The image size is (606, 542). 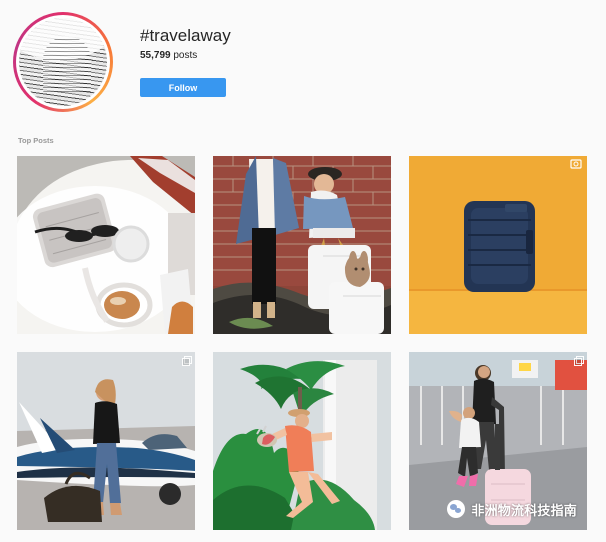 I want to click on top-posts-label: Top Posts, so click(x=36, y=140).